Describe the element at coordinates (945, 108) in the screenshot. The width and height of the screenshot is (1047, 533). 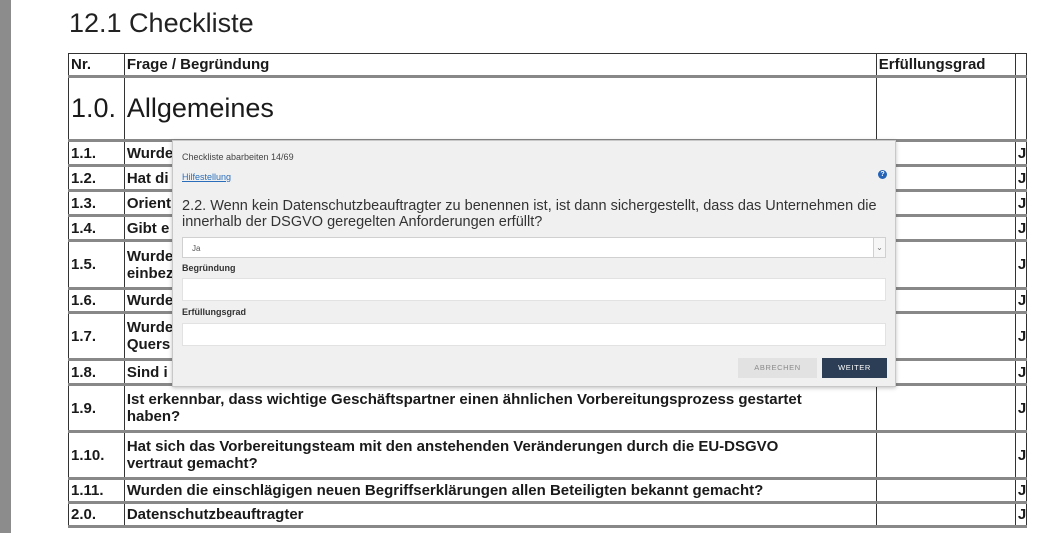
I see `section-fulfillment` at that location.